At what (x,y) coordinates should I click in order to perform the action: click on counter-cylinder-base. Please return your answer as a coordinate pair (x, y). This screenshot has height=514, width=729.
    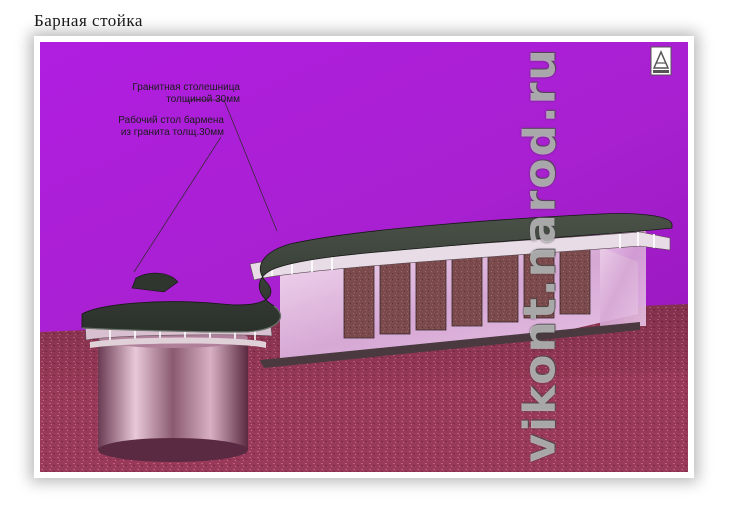
    Looking at the image, I should click on (173, 395).